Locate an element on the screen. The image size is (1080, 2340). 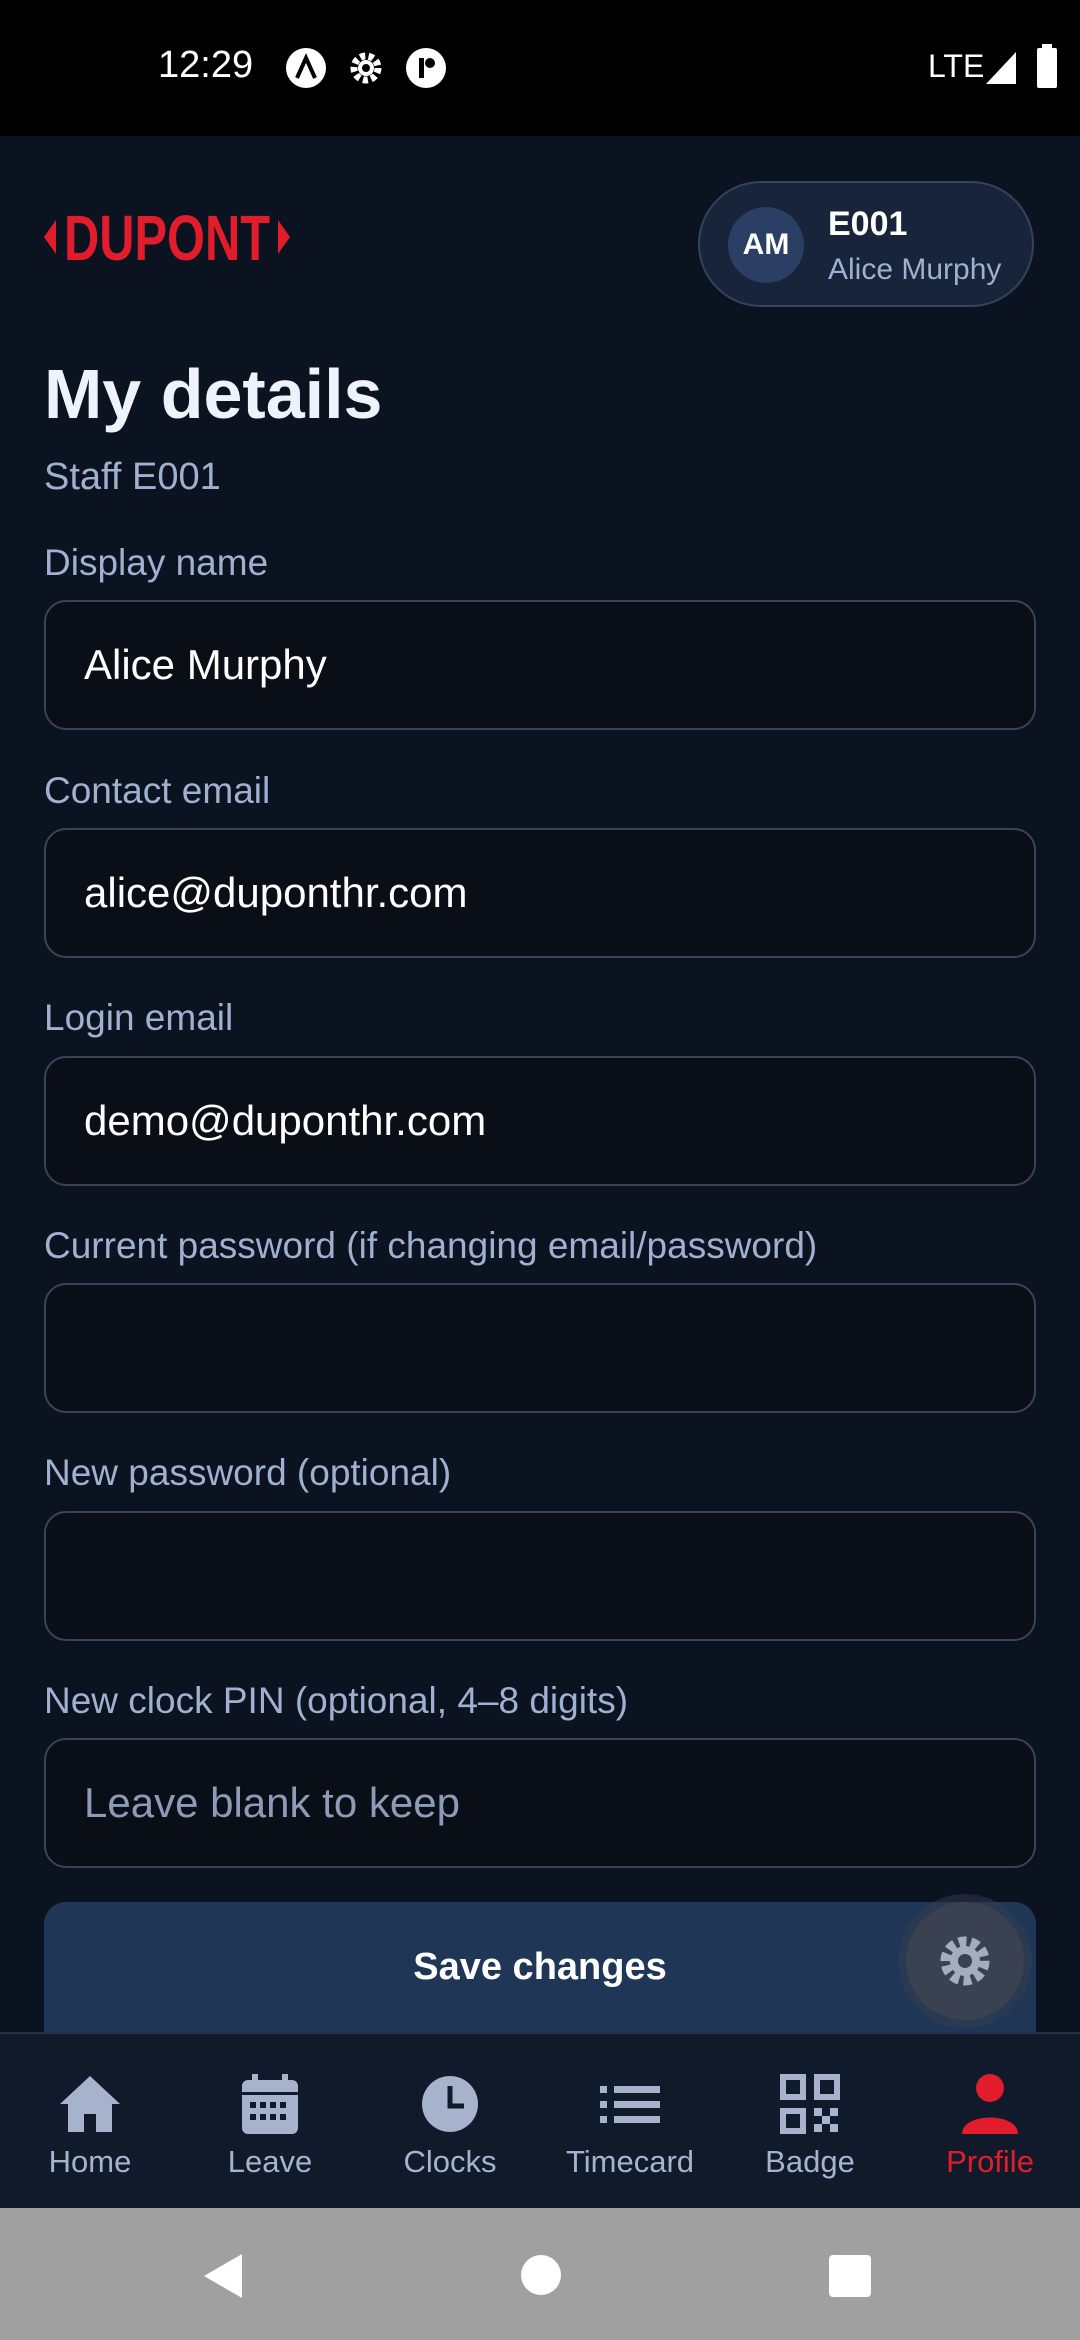
settings-notification-icon is located at coordinates (366, 68).